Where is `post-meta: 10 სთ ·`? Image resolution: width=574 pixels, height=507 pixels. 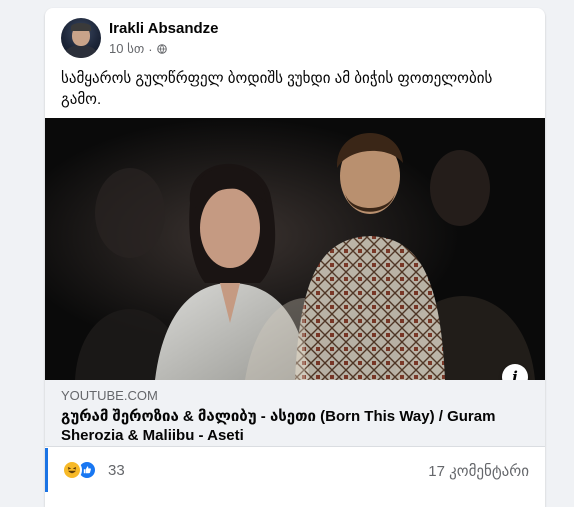 post-meta: 10 სთ · is located at coordinates (138, 49).